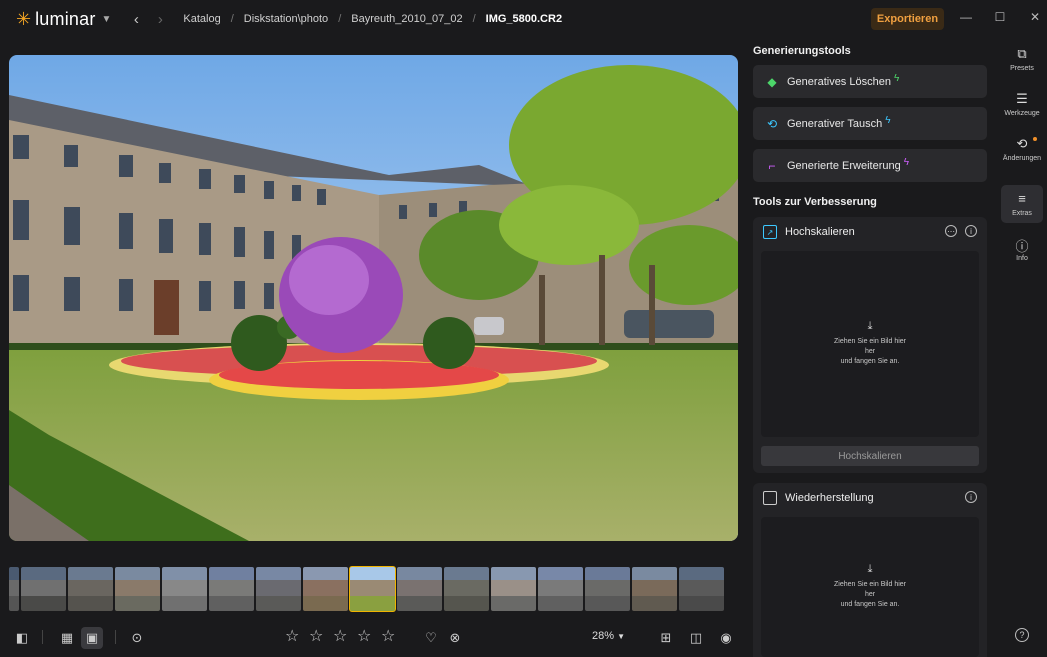  I want to click on rating-star-5: ☆, so click(388, 636).